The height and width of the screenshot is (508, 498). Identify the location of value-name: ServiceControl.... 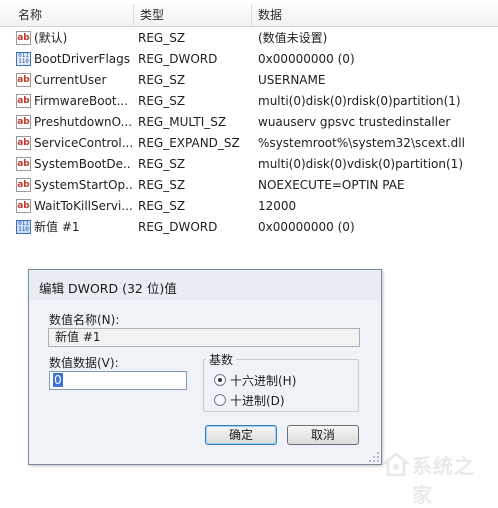
(83, 143).